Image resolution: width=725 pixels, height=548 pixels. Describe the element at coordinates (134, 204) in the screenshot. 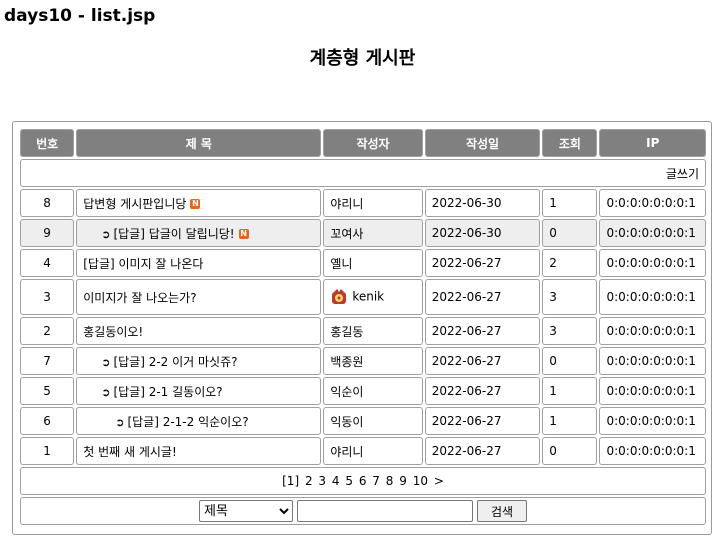

I see `post-title-link: 답변형 게시판입니당` at that location.